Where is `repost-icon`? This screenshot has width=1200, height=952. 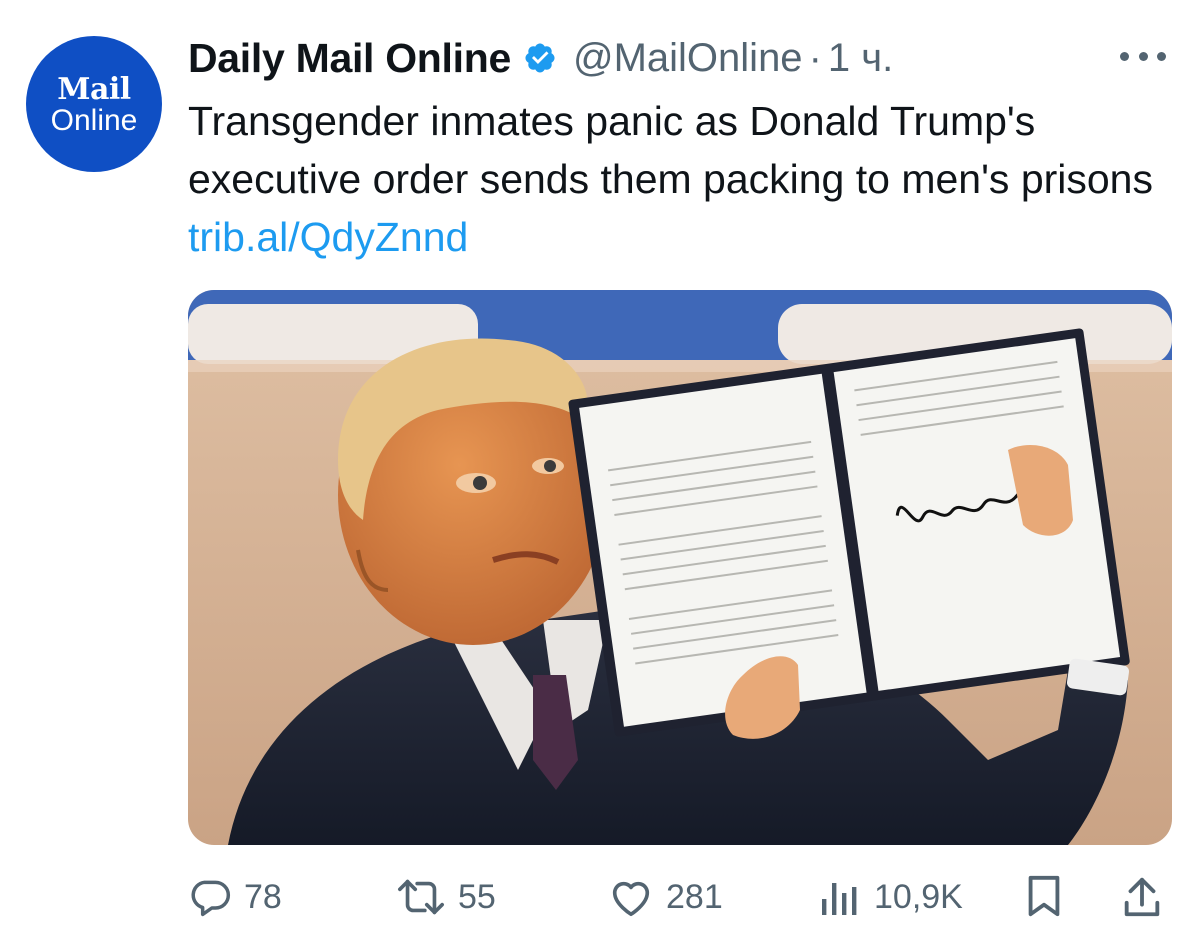 repost-icon is located at coordinates (421, 897).